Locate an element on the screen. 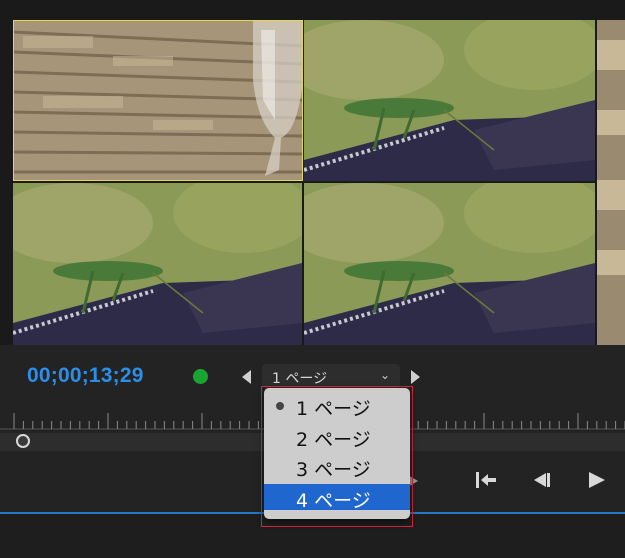 This screenshot has width=625, height=558. step-back-icon is located at coordinates (541, 480).